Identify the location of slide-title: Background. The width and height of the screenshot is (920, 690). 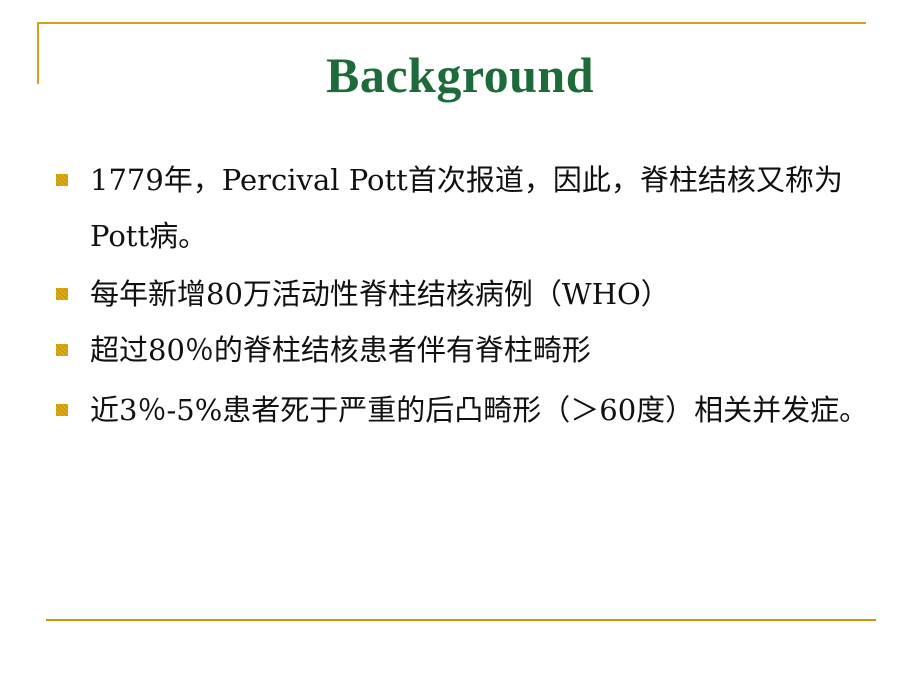
(460, 75).